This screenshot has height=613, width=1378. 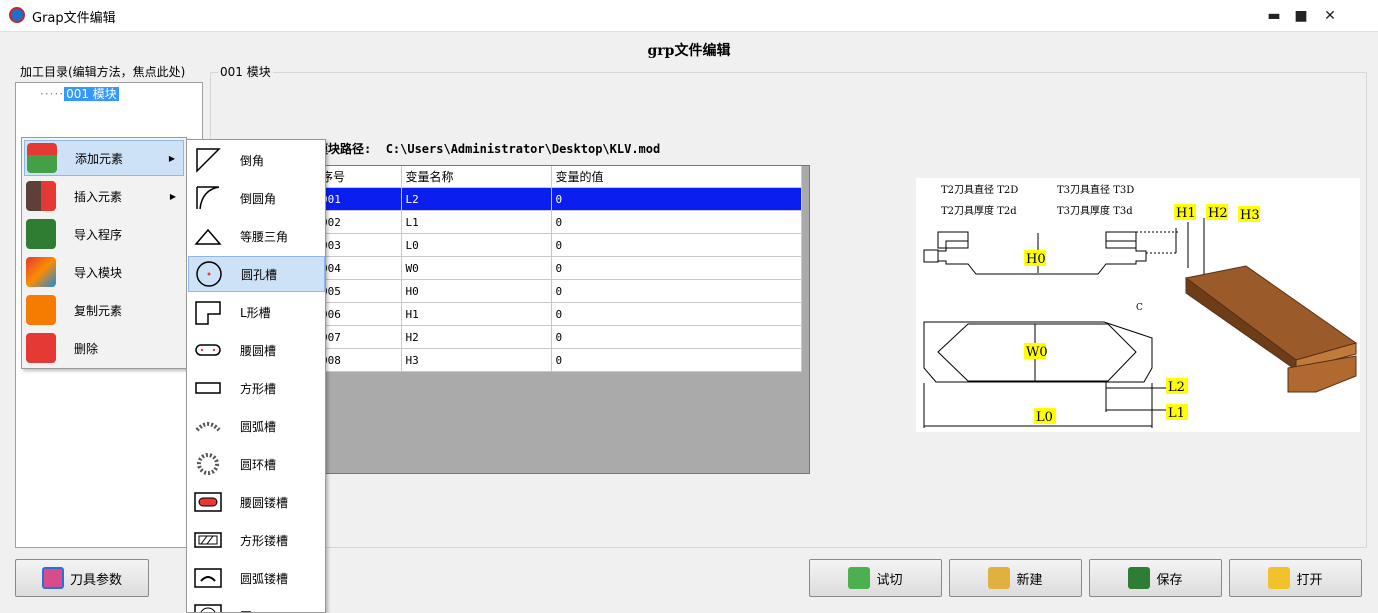 I want to click on l-slot-icon, so click(x=208, y=313).